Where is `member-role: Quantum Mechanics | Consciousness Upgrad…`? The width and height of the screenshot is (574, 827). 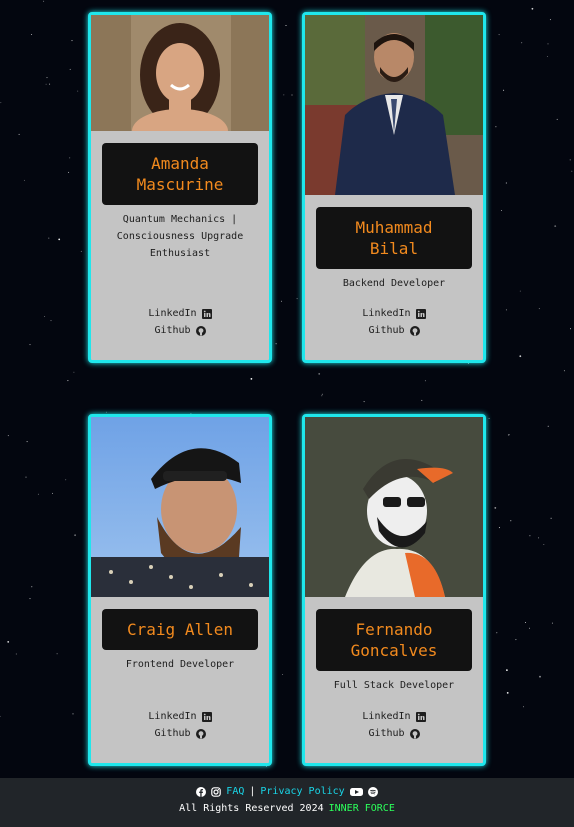 member-role: Quantum Mechanics | Consciousness Upgrad… is located at coordinates (180, 236).